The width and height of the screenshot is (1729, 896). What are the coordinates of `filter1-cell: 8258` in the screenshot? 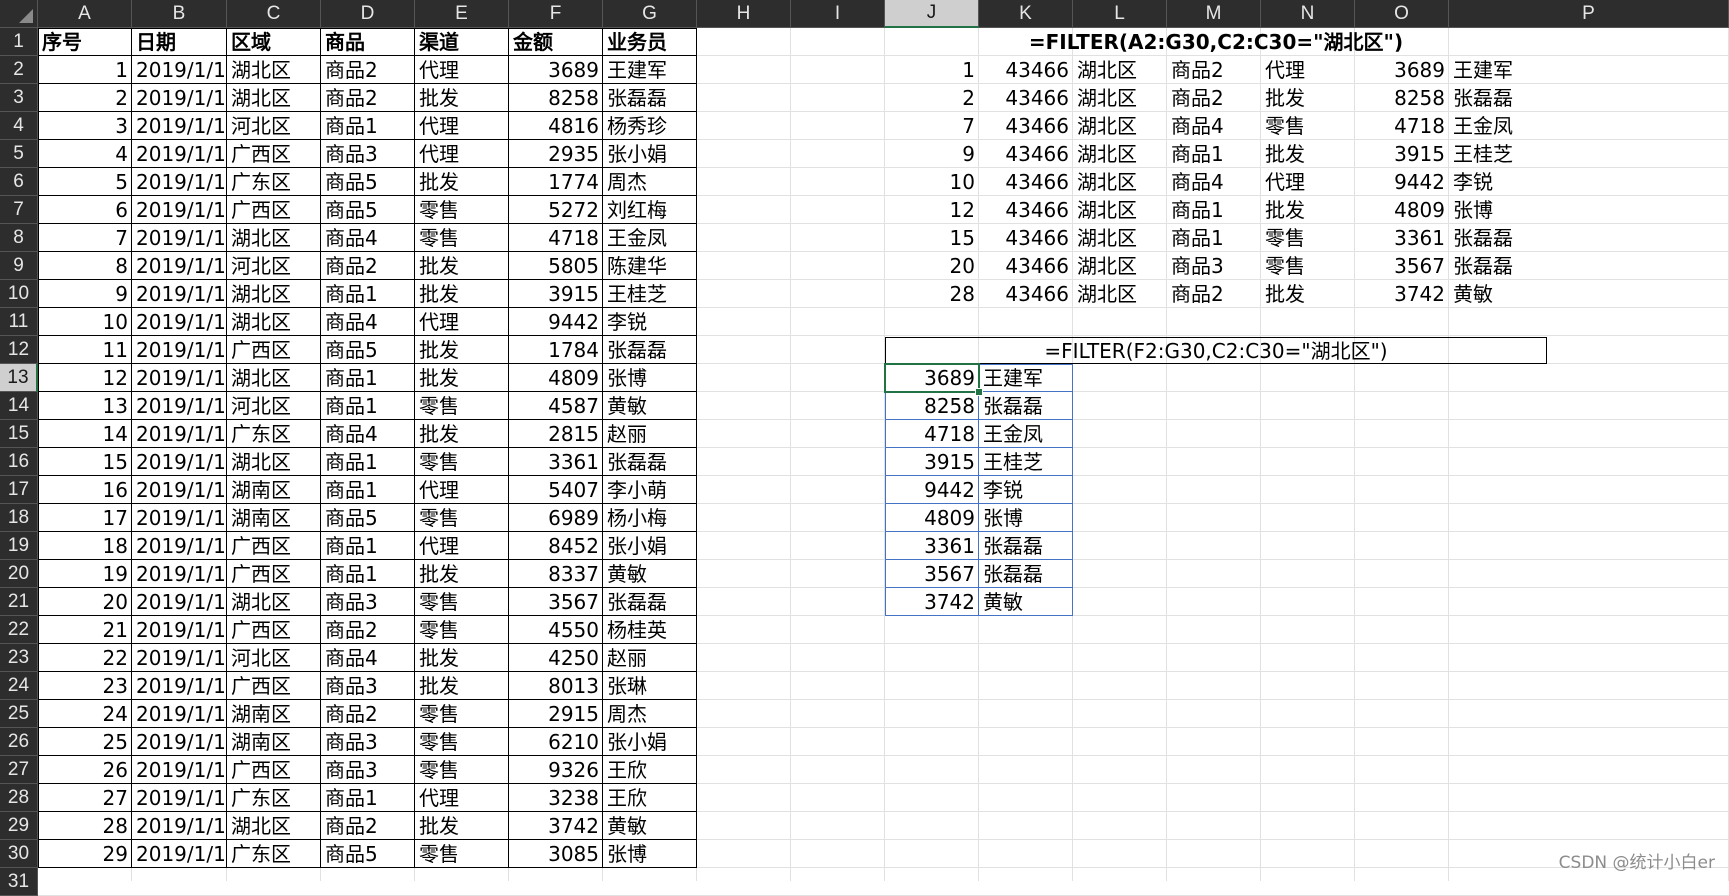 It's located at (1402, 98).